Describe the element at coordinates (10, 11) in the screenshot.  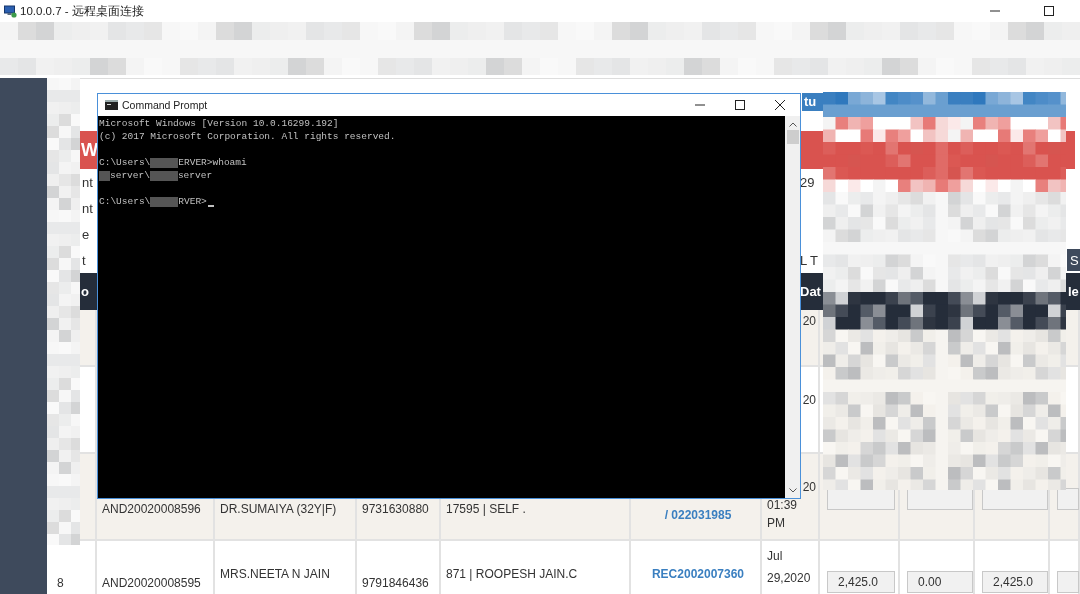
I see `remote-desktop-icon` at that location.